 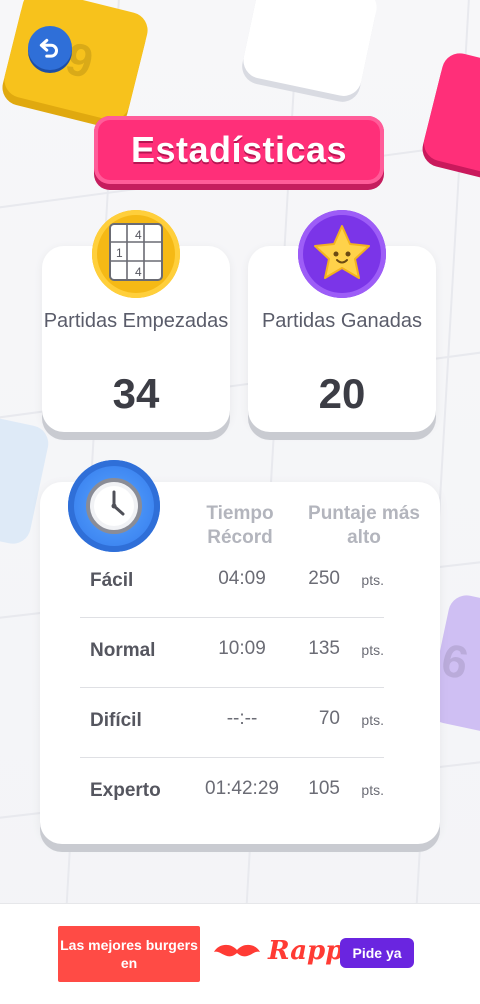 I want to click on back-arrow-icon, so click(x=48, y=48).